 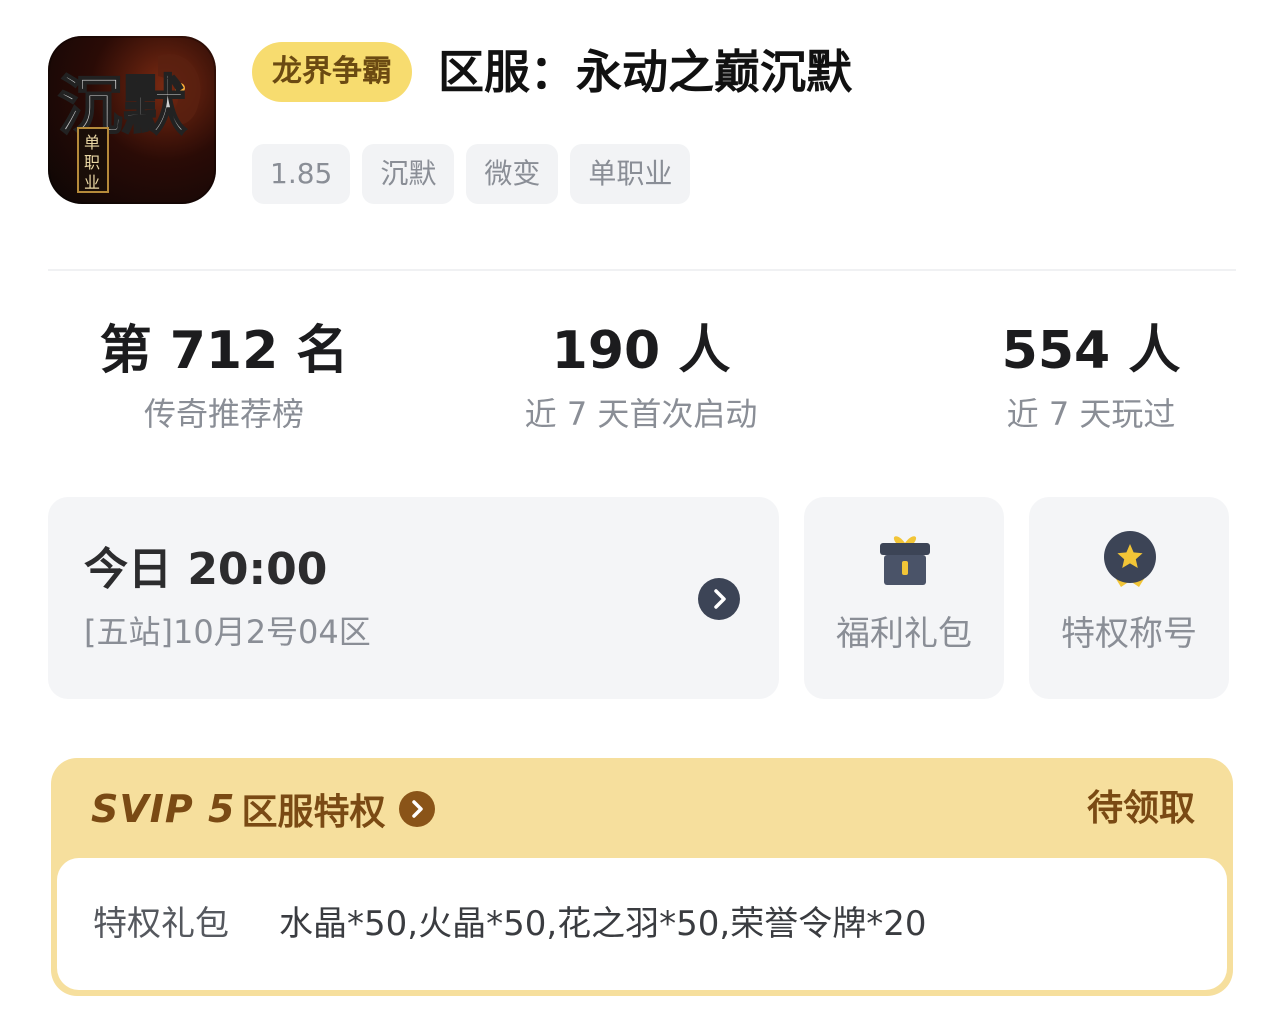 What do you see at coordinates (630, 174) in the screenshot?
I see `tag-class: 单职业` at bounding box center [630, 174].